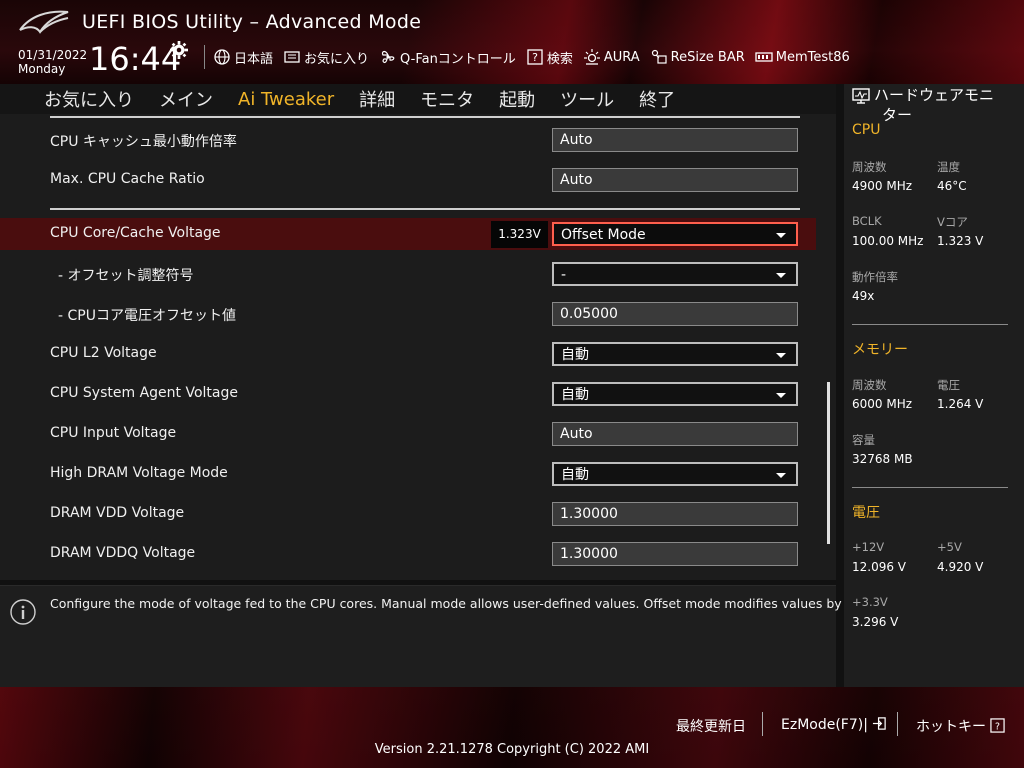  I want to click on v5-label: +5V, so click(949, 547).